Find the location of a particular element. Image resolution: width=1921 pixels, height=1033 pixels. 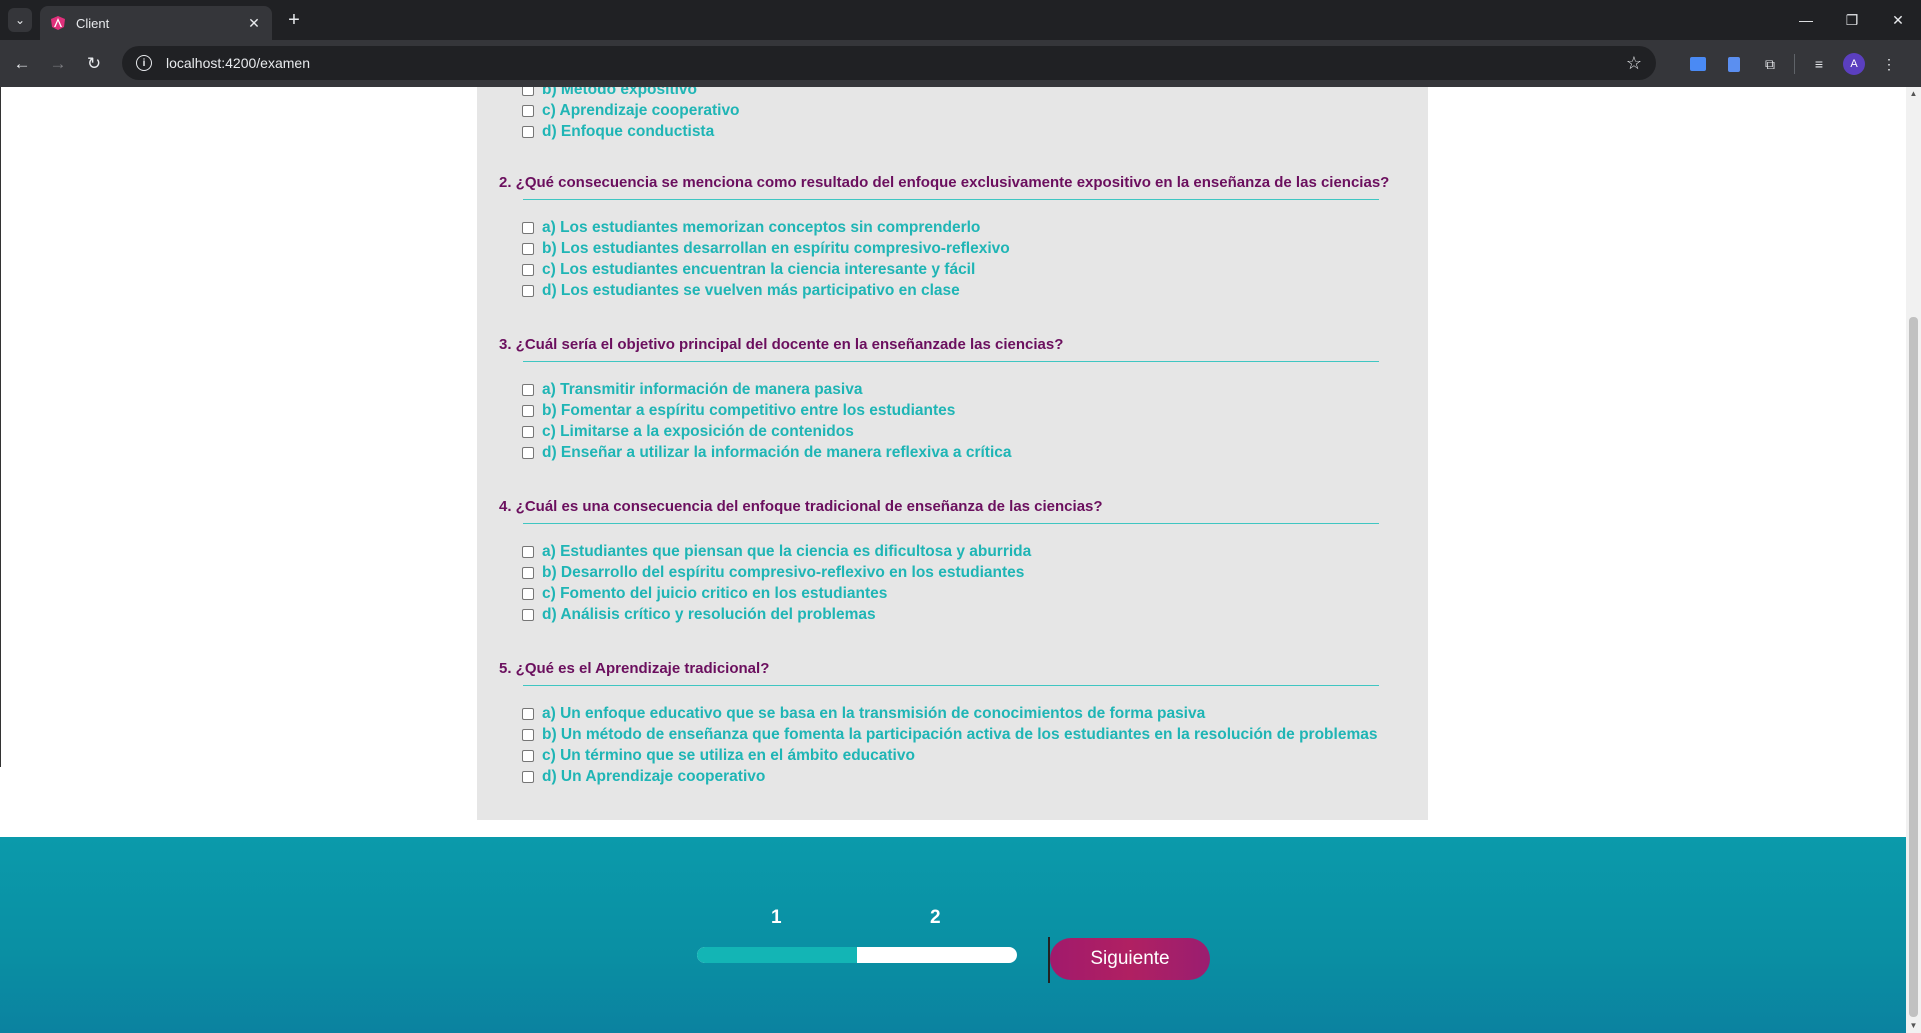

docs-extension-icon is located at coordinates (1734, 64).